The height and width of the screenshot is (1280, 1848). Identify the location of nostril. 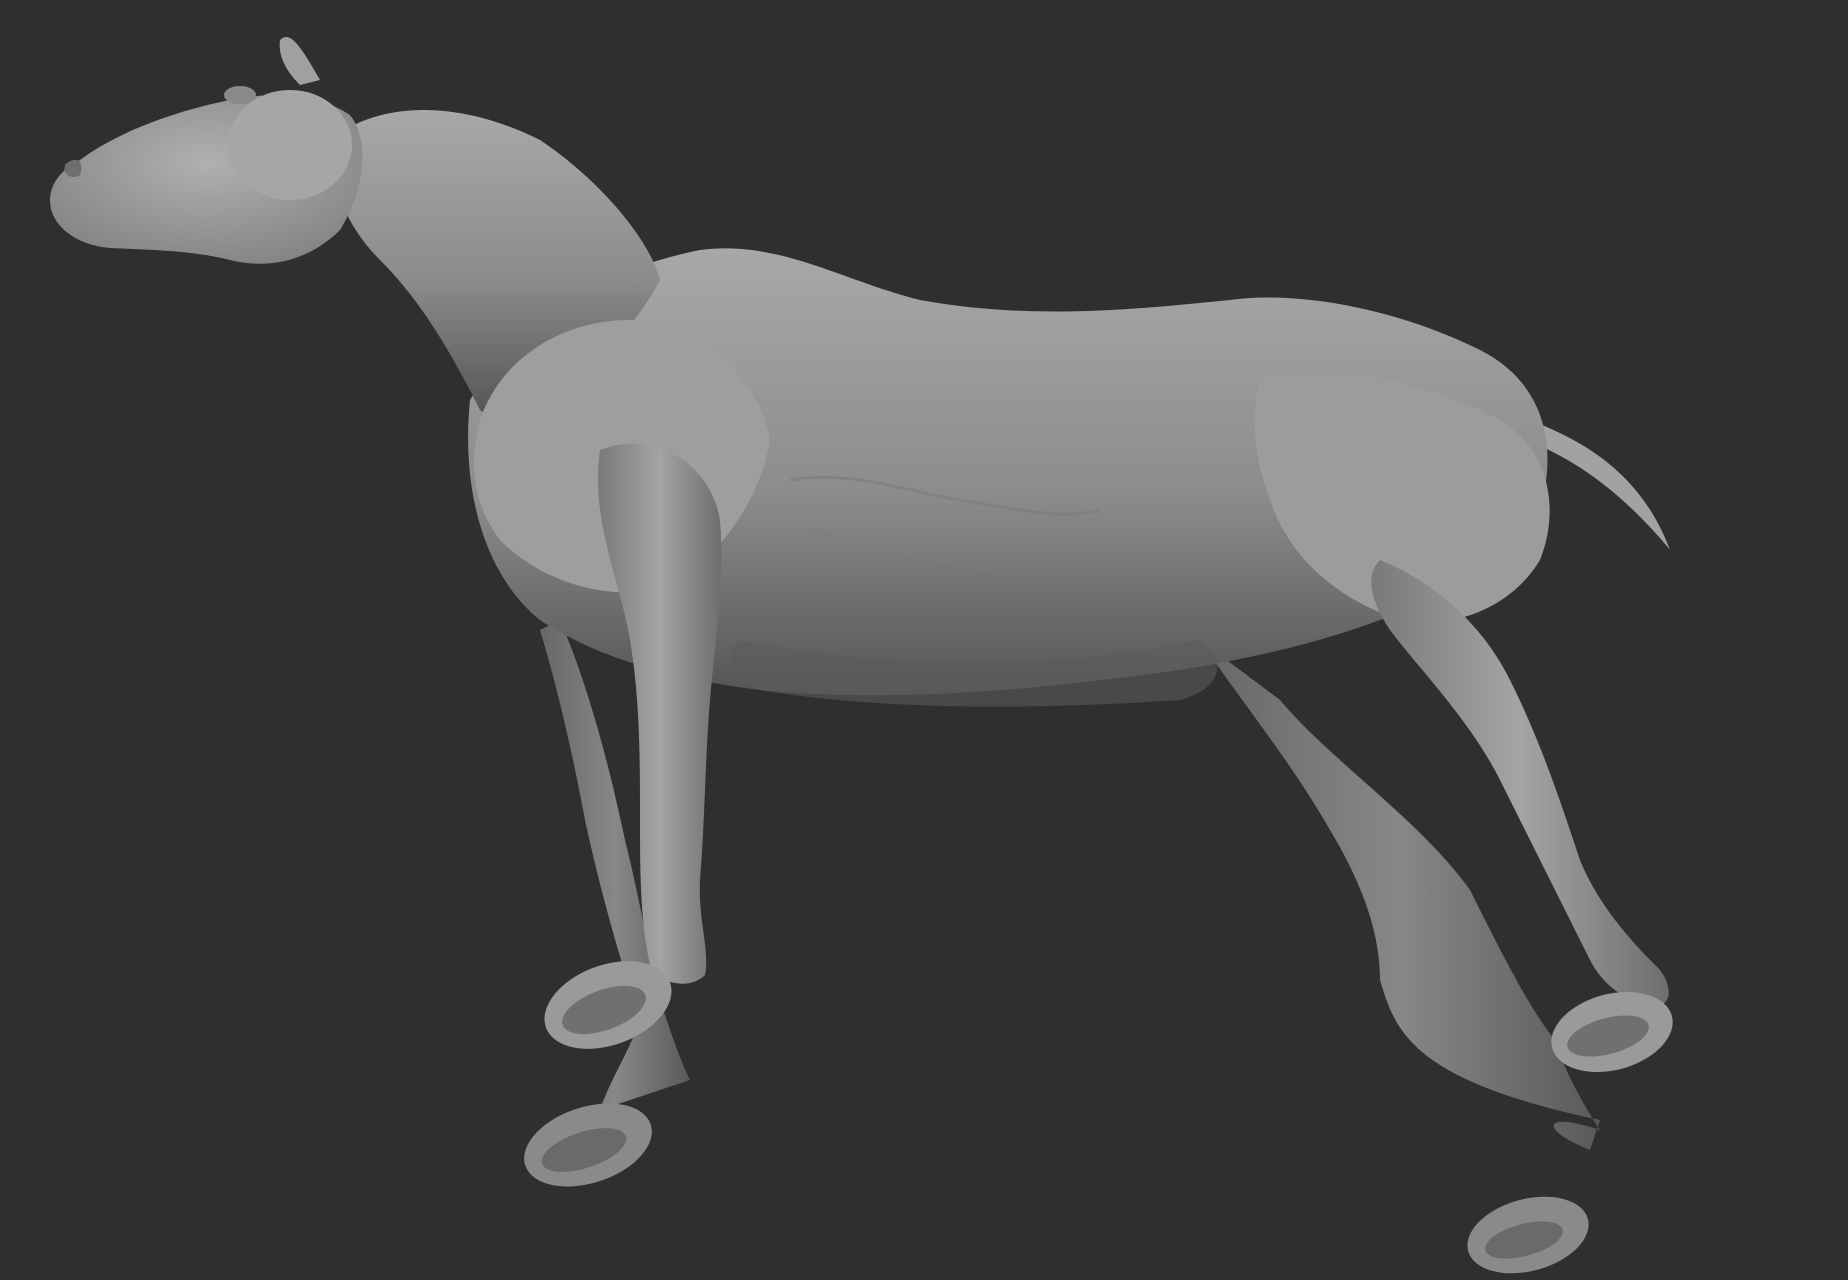
(73, 168).